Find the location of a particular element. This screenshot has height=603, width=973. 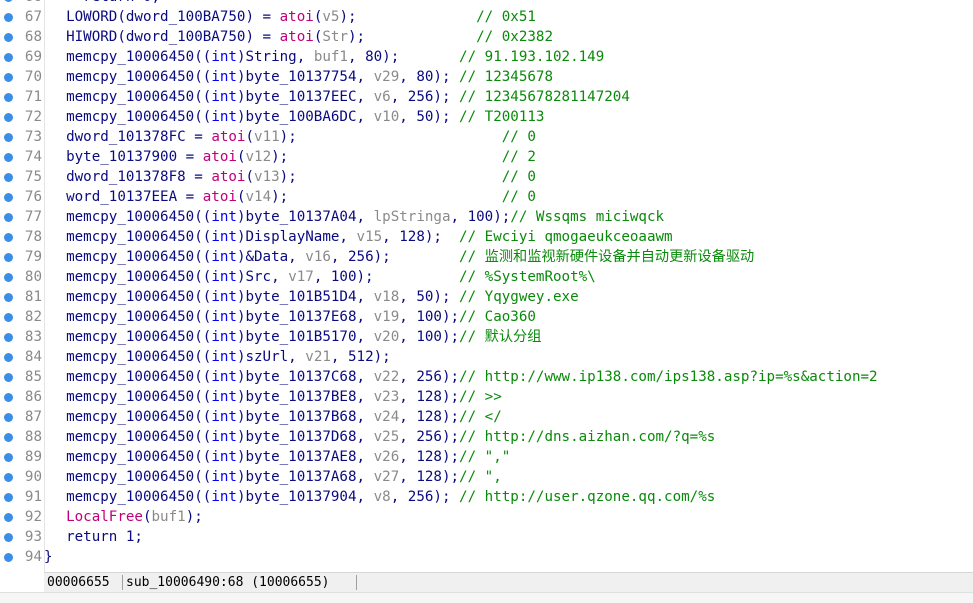

code-token-cm: // Ewciyi qmogaeukceoaawm is located at coordinates (566, 237).